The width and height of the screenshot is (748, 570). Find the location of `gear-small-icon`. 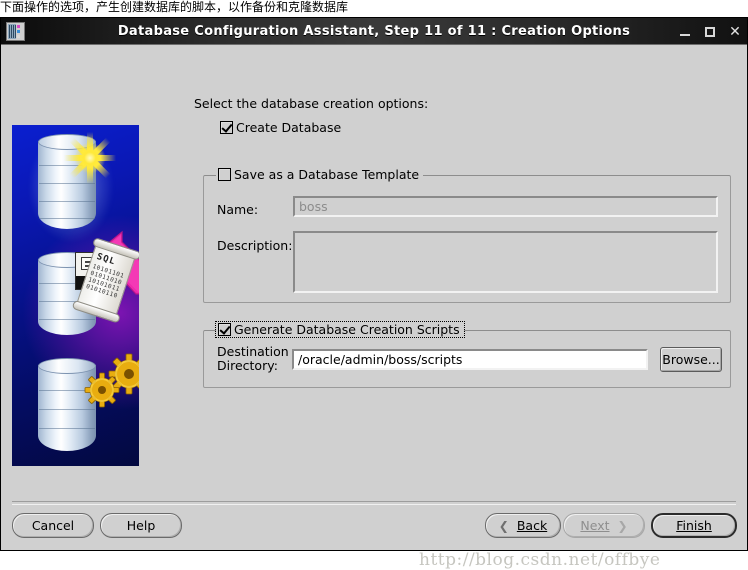

gear-small-icon is located at coordinates (102, 392).